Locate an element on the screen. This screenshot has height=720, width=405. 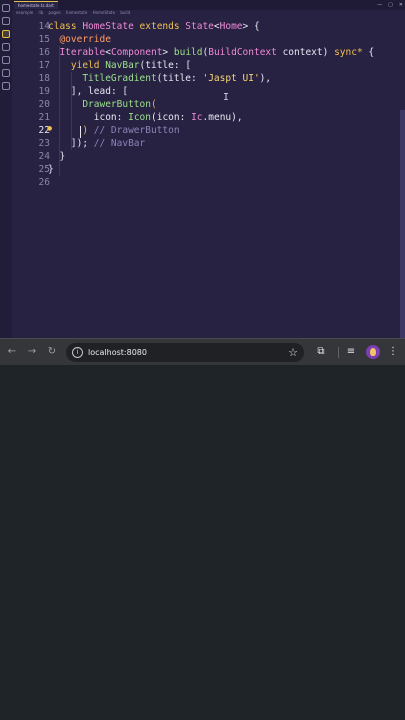
close-button: ✕ is located at coordinates (401, 5).